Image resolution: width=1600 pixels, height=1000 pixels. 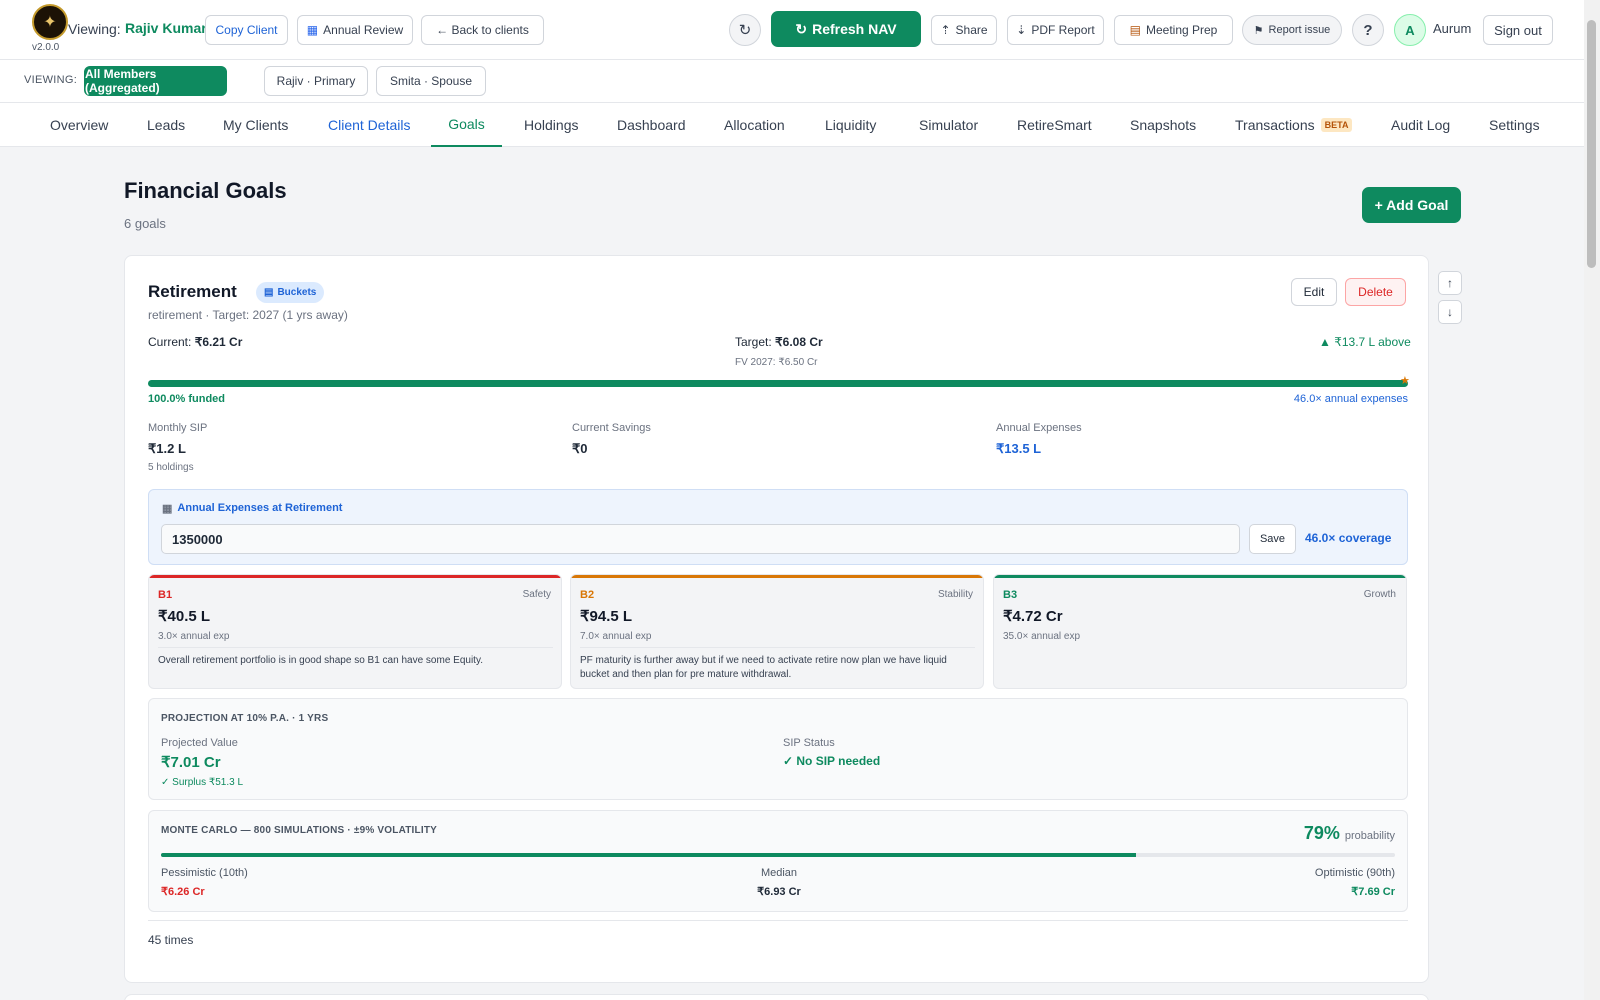 What do you see at coordinates (745, 30) in the screenshot?
I see `reload-icon: ↻` at bounding box center [745, 30].